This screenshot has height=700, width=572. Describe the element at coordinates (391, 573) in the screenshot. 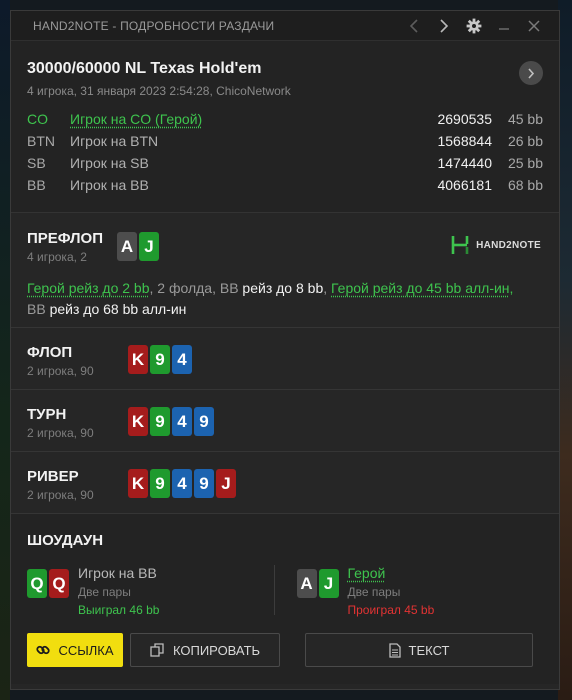

I see `hero-name: Герой` at that location.